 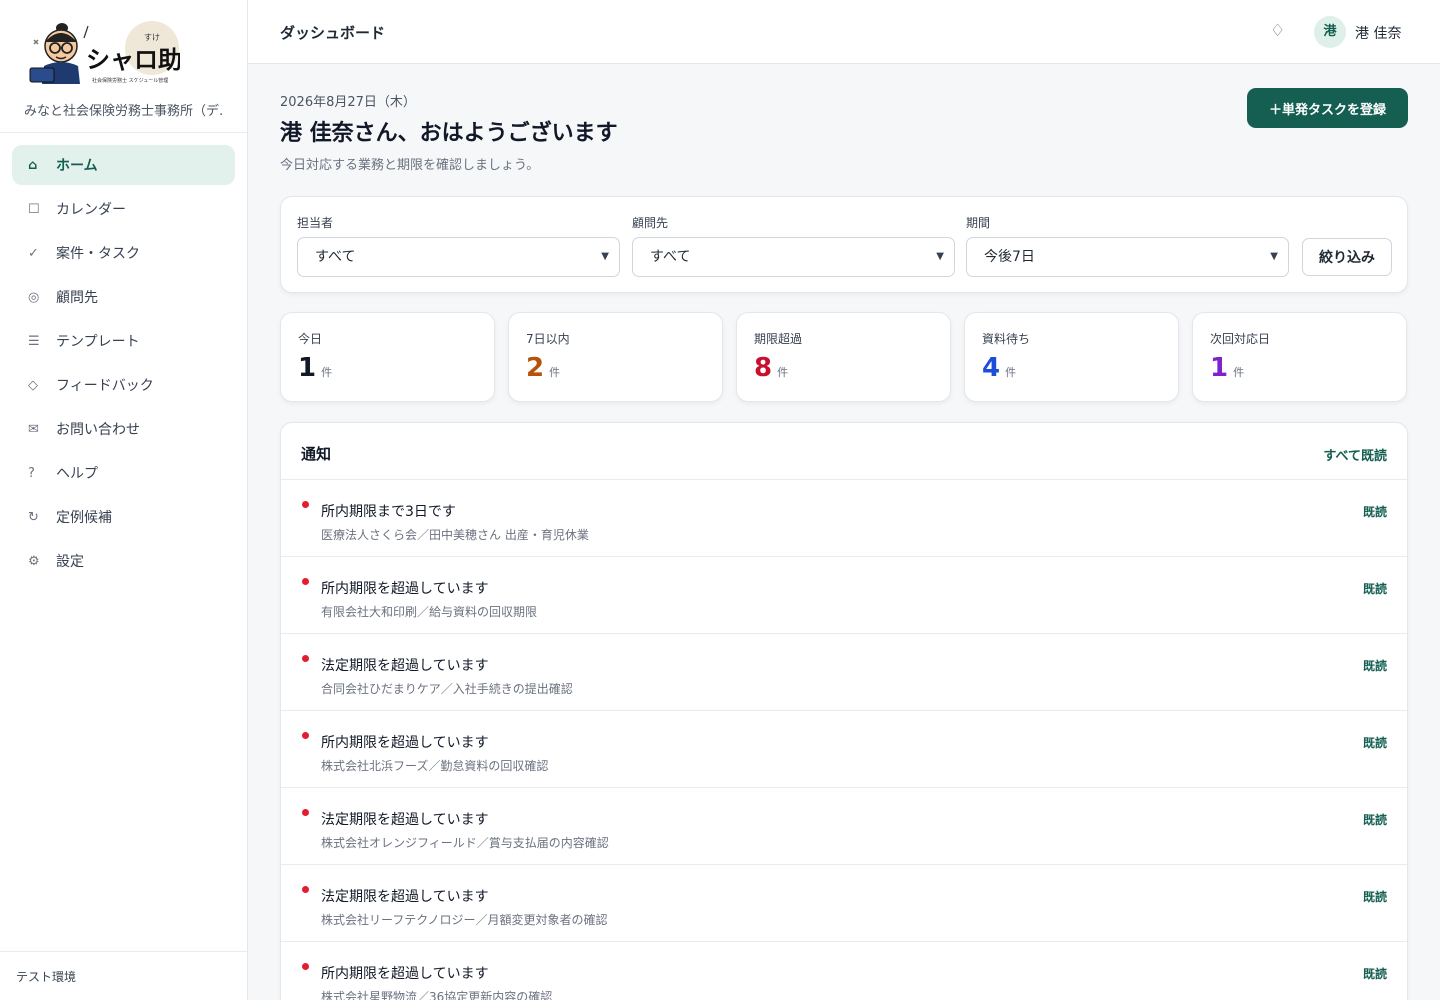 What do you see at coordinates (1330, 32) in the screenshot?
I see `avatar: 港` at bounding box center [1330, 32].